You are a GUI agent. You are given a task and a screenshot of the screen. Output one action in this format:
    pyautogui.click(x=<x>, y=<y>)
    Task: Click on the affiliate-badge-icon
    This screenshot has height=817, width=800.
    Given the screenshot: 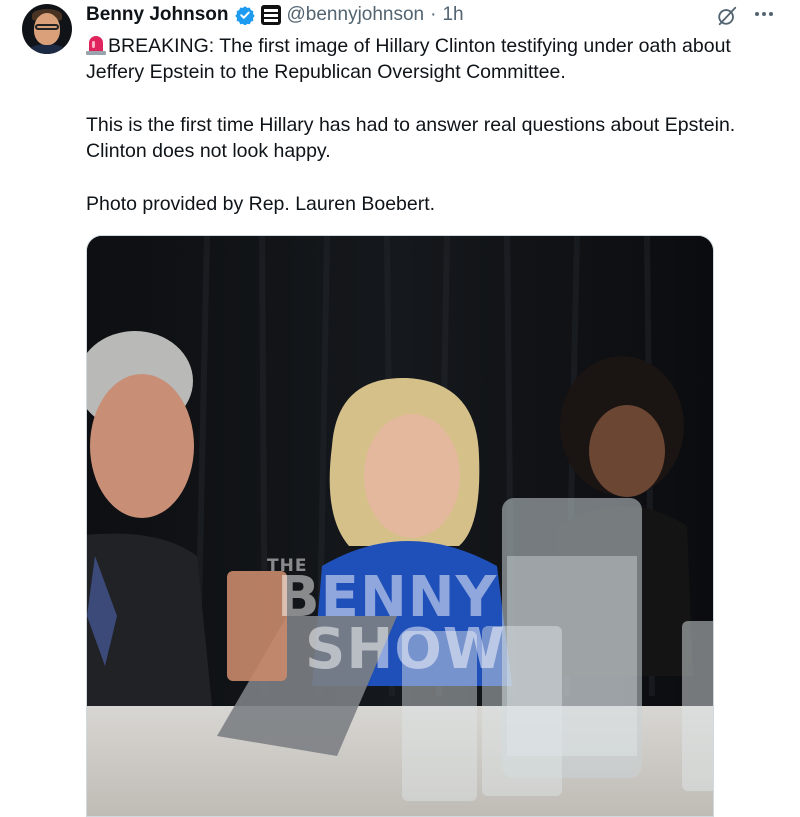 What is the action you would take?
    pyautogui.click(x=270, y=15)
    